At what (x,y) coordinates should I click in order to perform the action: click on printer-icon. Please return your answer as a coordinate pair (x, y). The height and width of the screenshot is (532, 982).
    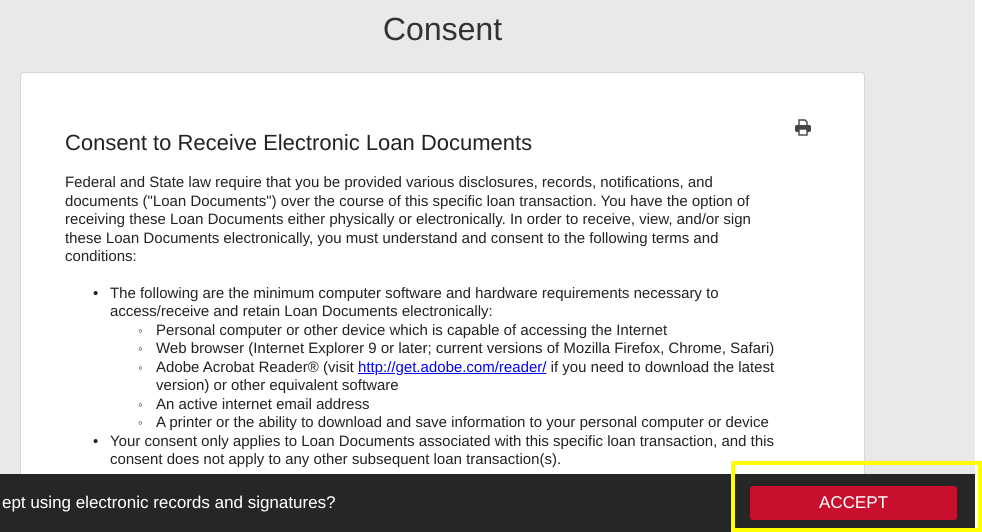
    Looking at the image, I should click on (803, 127).